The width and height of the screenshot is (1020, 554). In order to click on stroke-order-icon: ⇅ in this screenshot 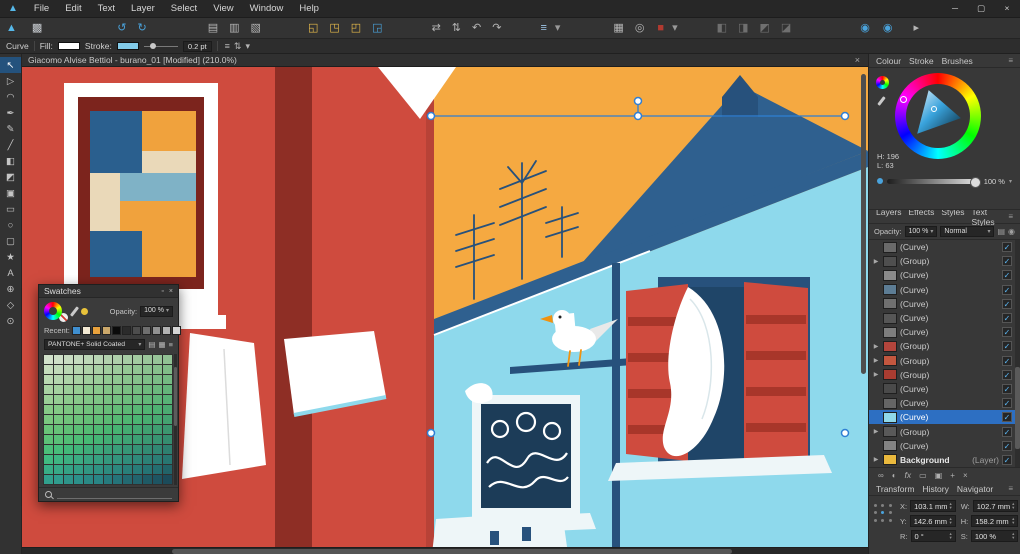, I will do `click(238, 46)`.